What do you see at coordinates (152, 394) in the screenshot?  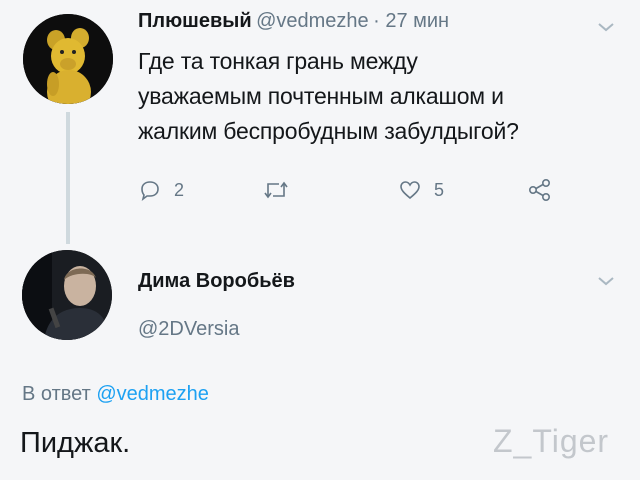 I see `reply-to-handle-link: @vedmezhe` at bounding box center [152, 394].